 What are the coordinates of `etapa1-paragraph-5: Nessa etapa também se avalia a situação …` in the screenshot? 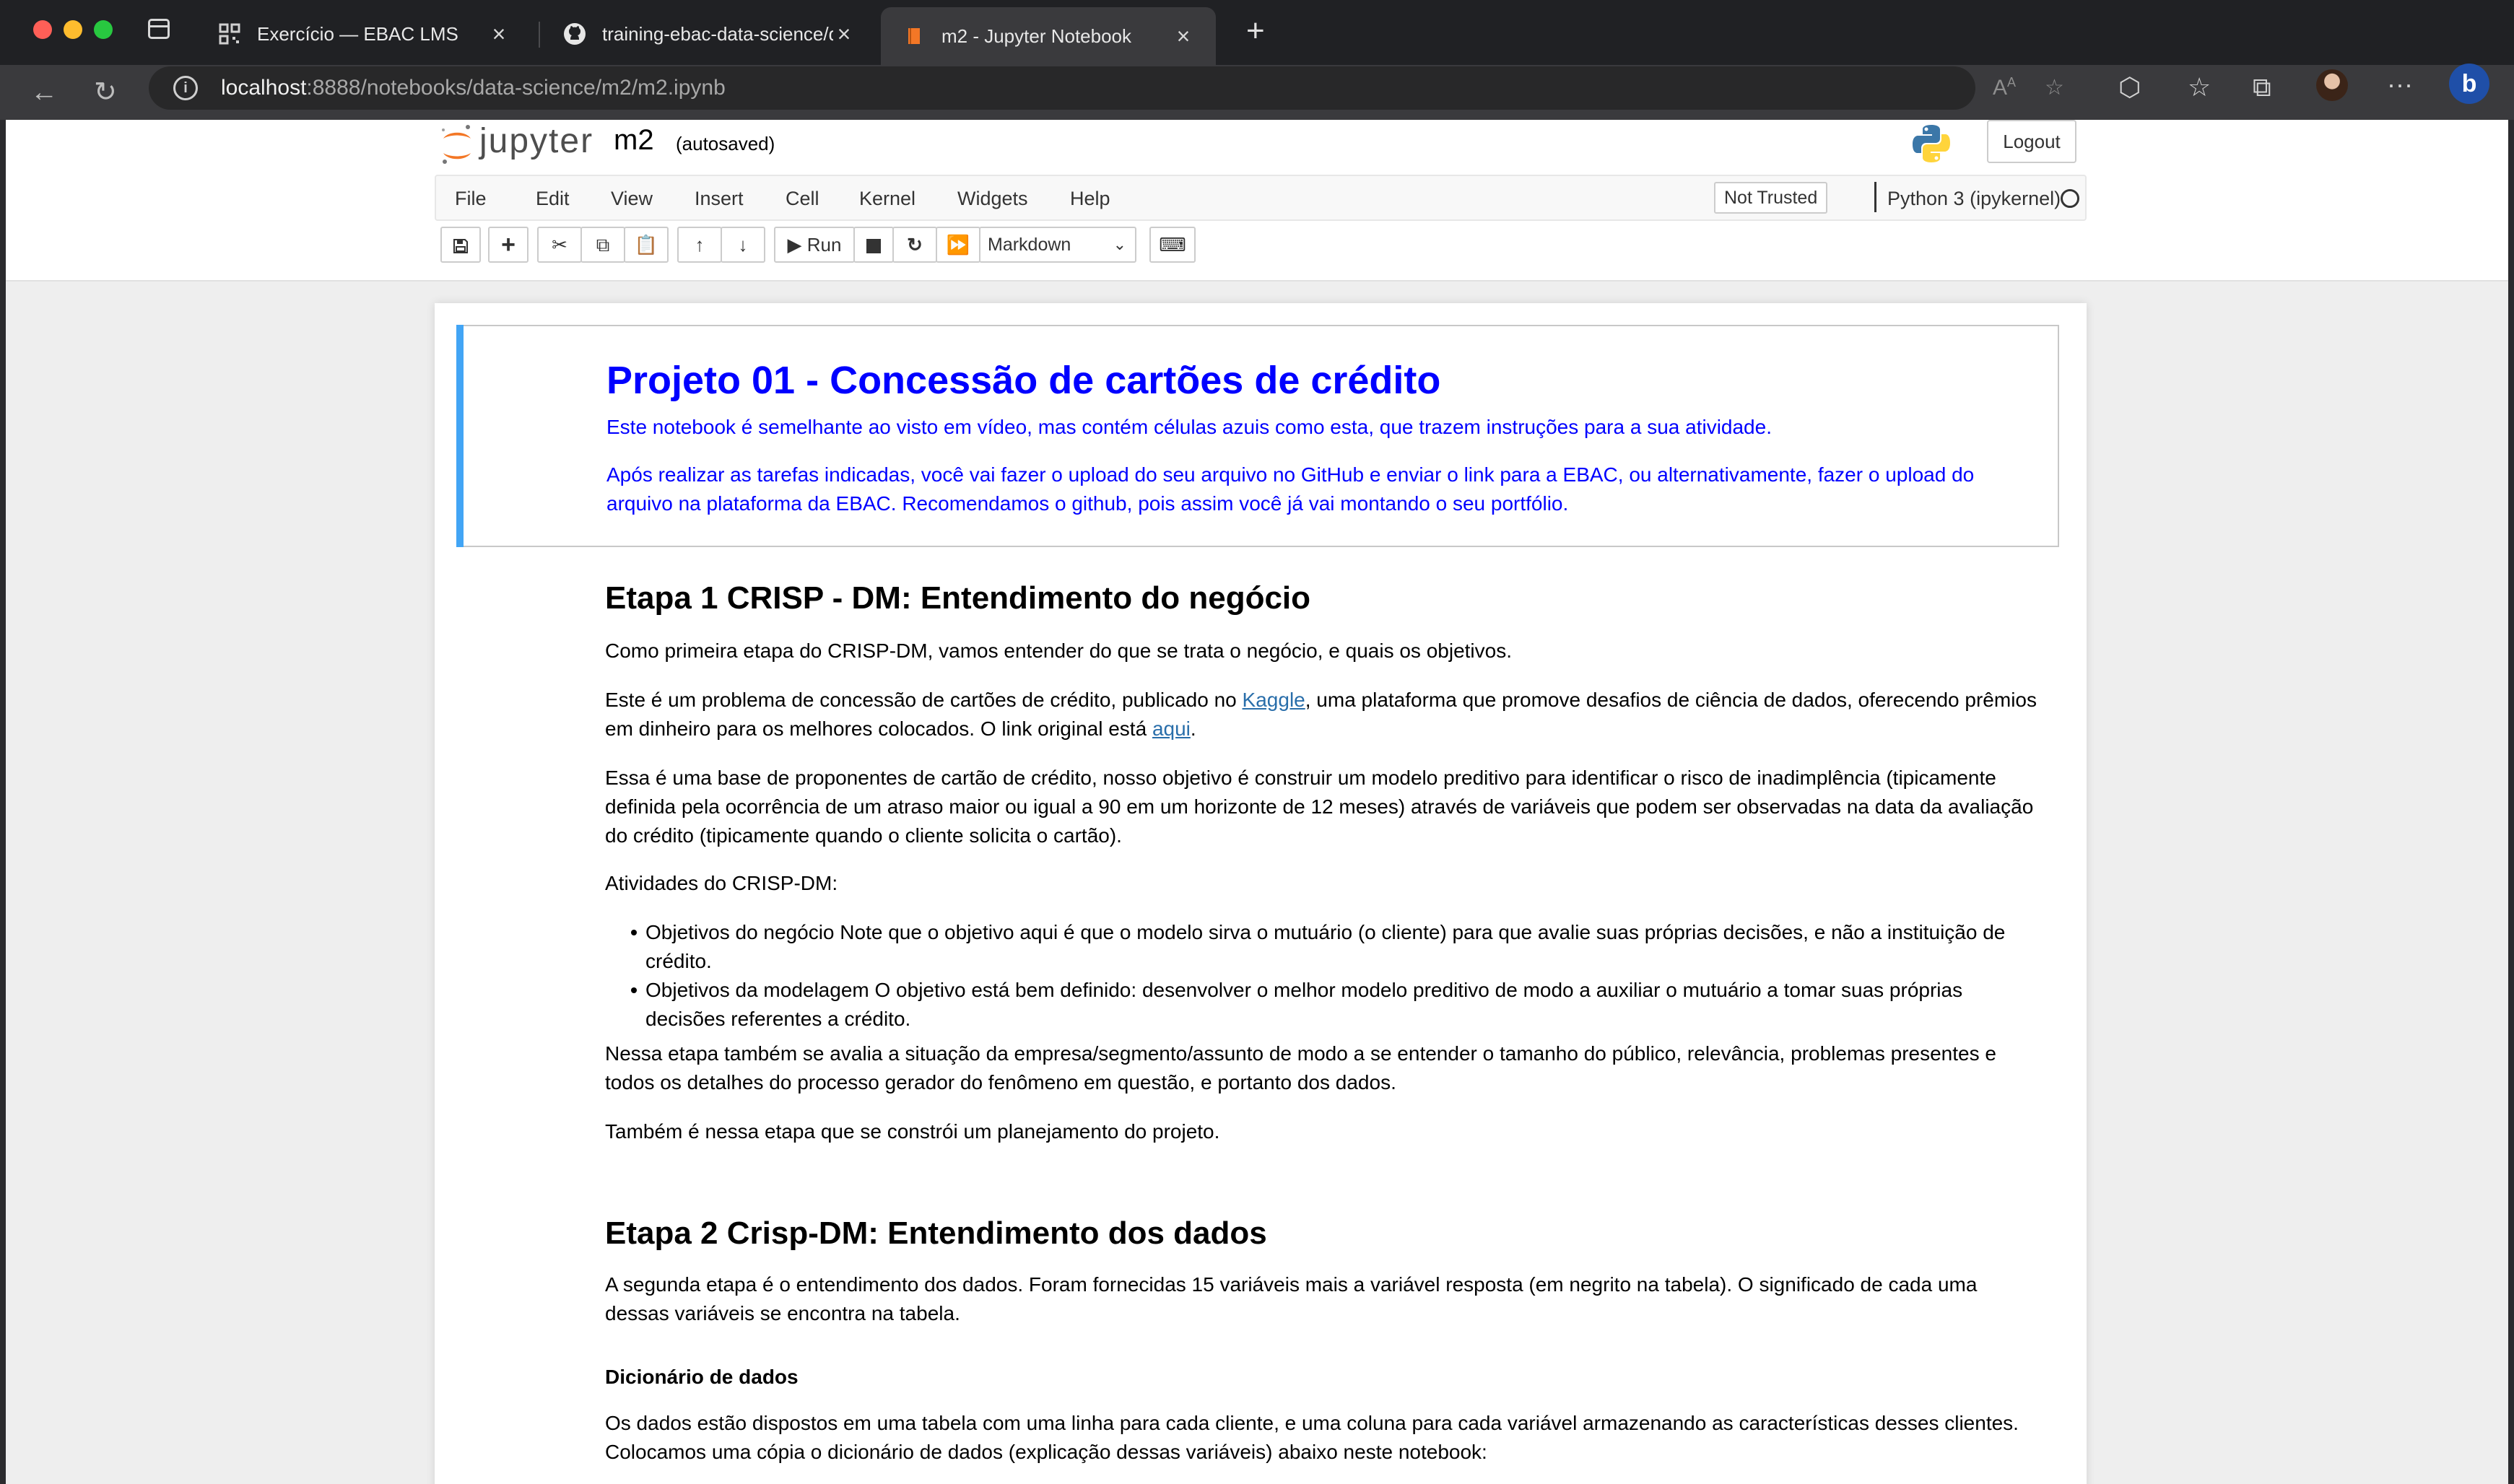 It's located at (1300, 1068).